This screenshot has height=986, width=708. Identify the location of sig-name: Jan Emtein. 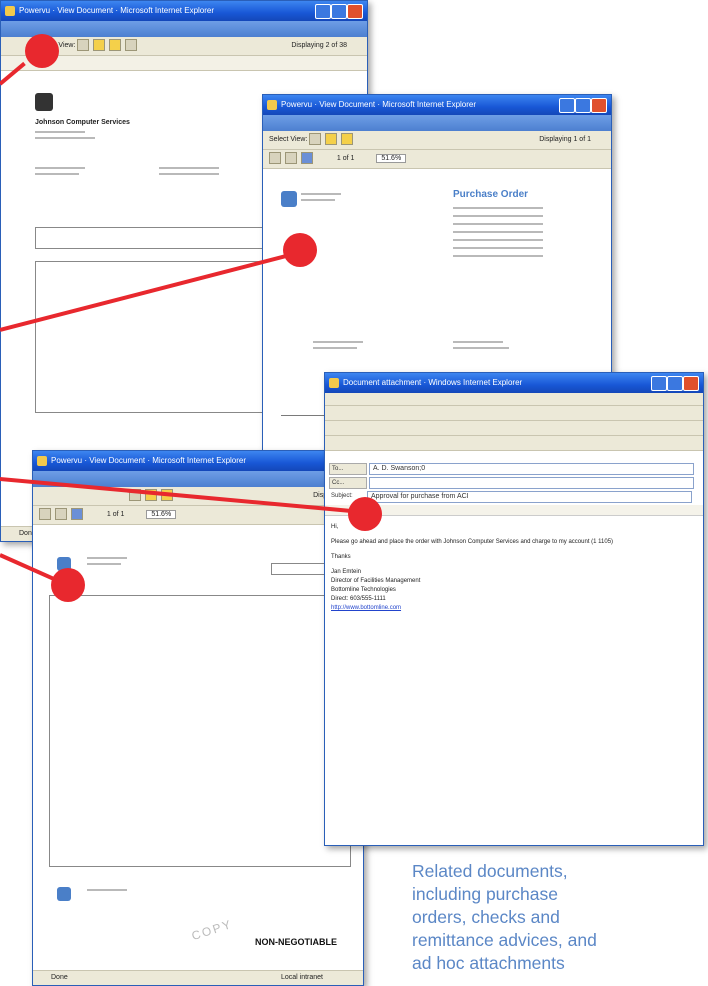
(346, 572).